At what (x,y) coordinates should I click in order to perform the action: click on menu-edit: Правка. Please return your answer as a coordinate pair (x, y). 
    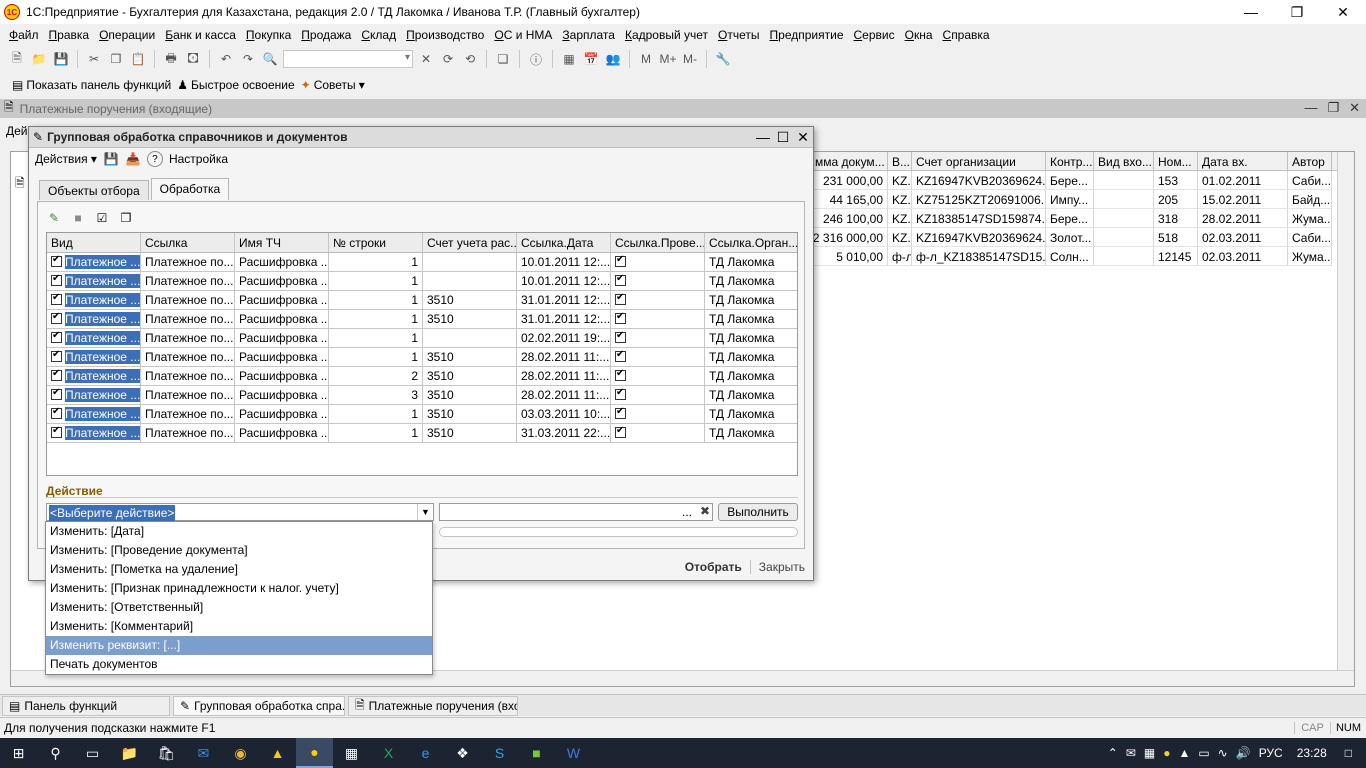
    Looking at the image, I should click on (69, 35).